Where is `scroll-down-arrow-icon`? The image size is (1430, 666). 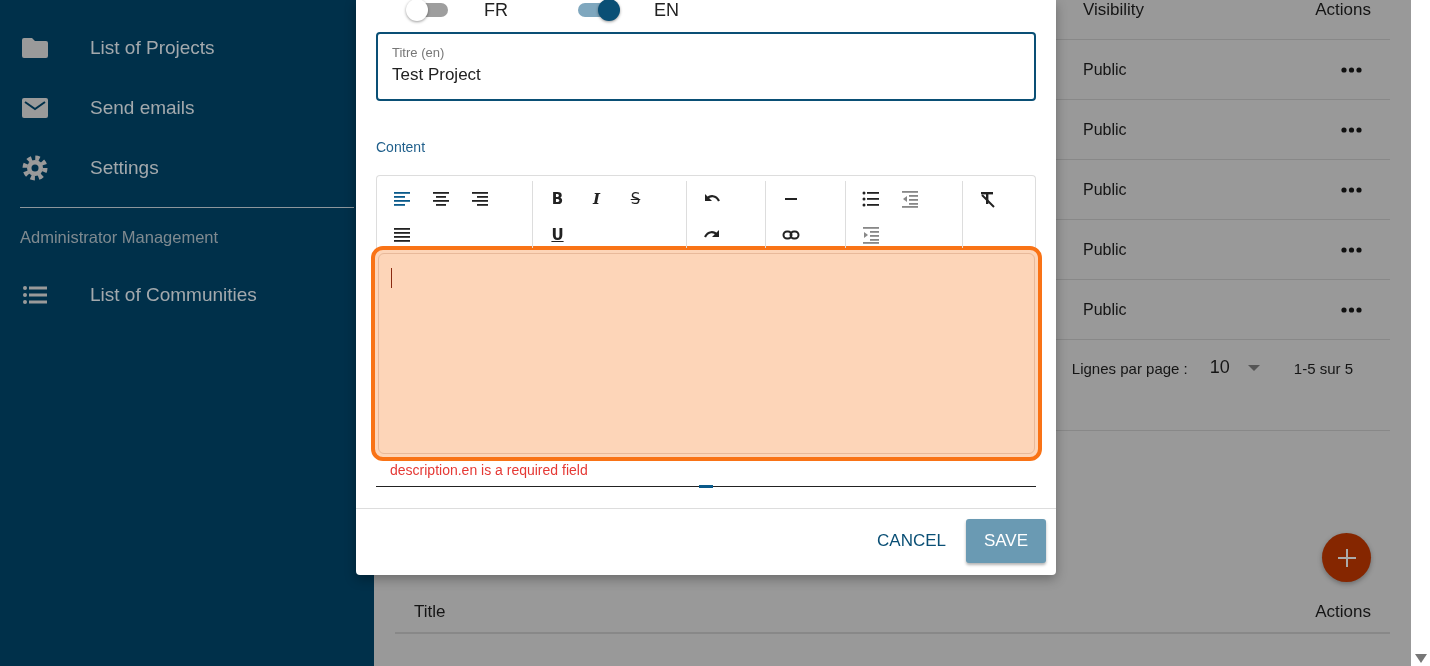 scroll-down-arrow-icon is located at coordinates (1420, 658).